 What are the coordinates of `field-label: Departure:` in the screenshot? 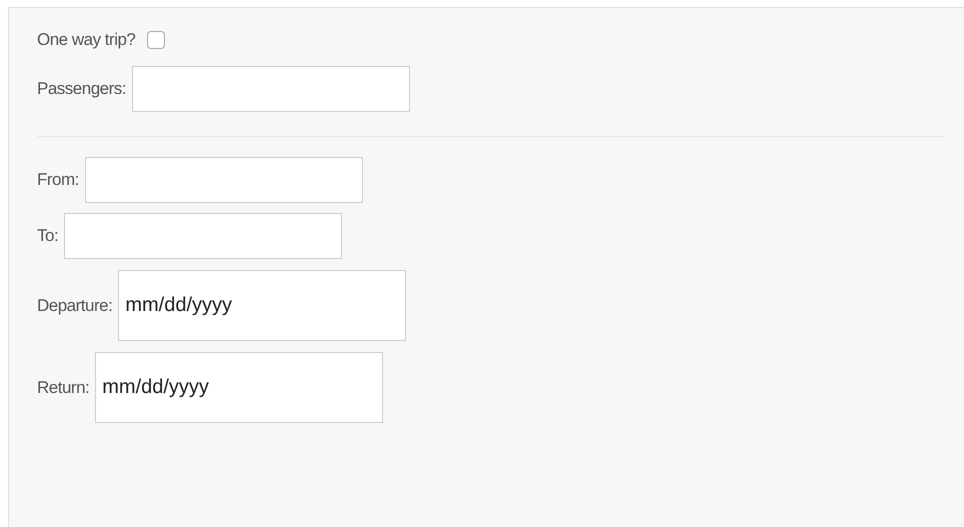 It's located at (74, 305).